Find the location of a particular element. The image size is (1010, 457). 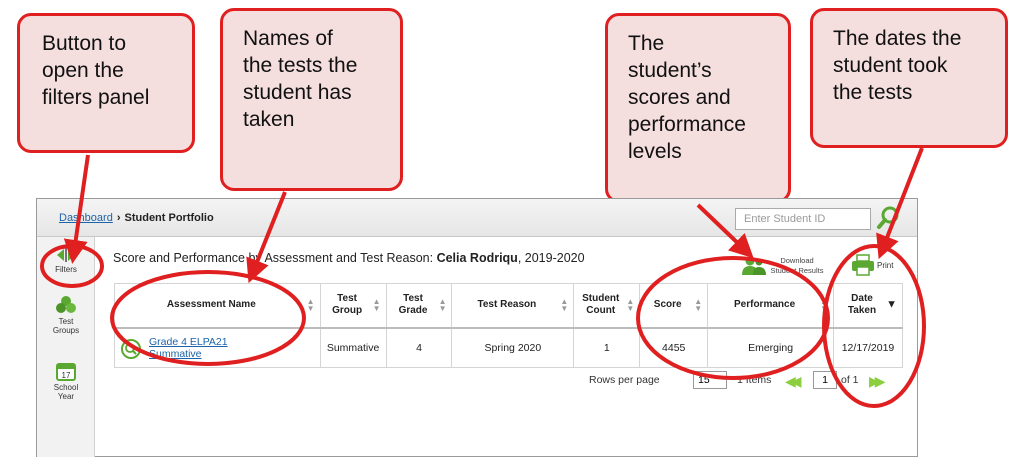

tool-rail: Filters Test Groups 17 School Year is located at coordinates (66, 347).